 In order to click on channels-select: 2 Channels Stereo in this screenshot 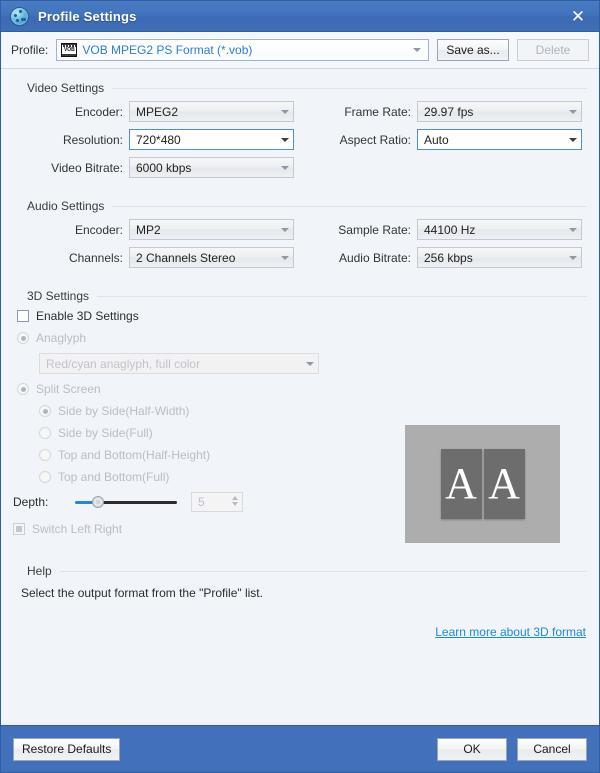, I will do `click(211, 257)`.